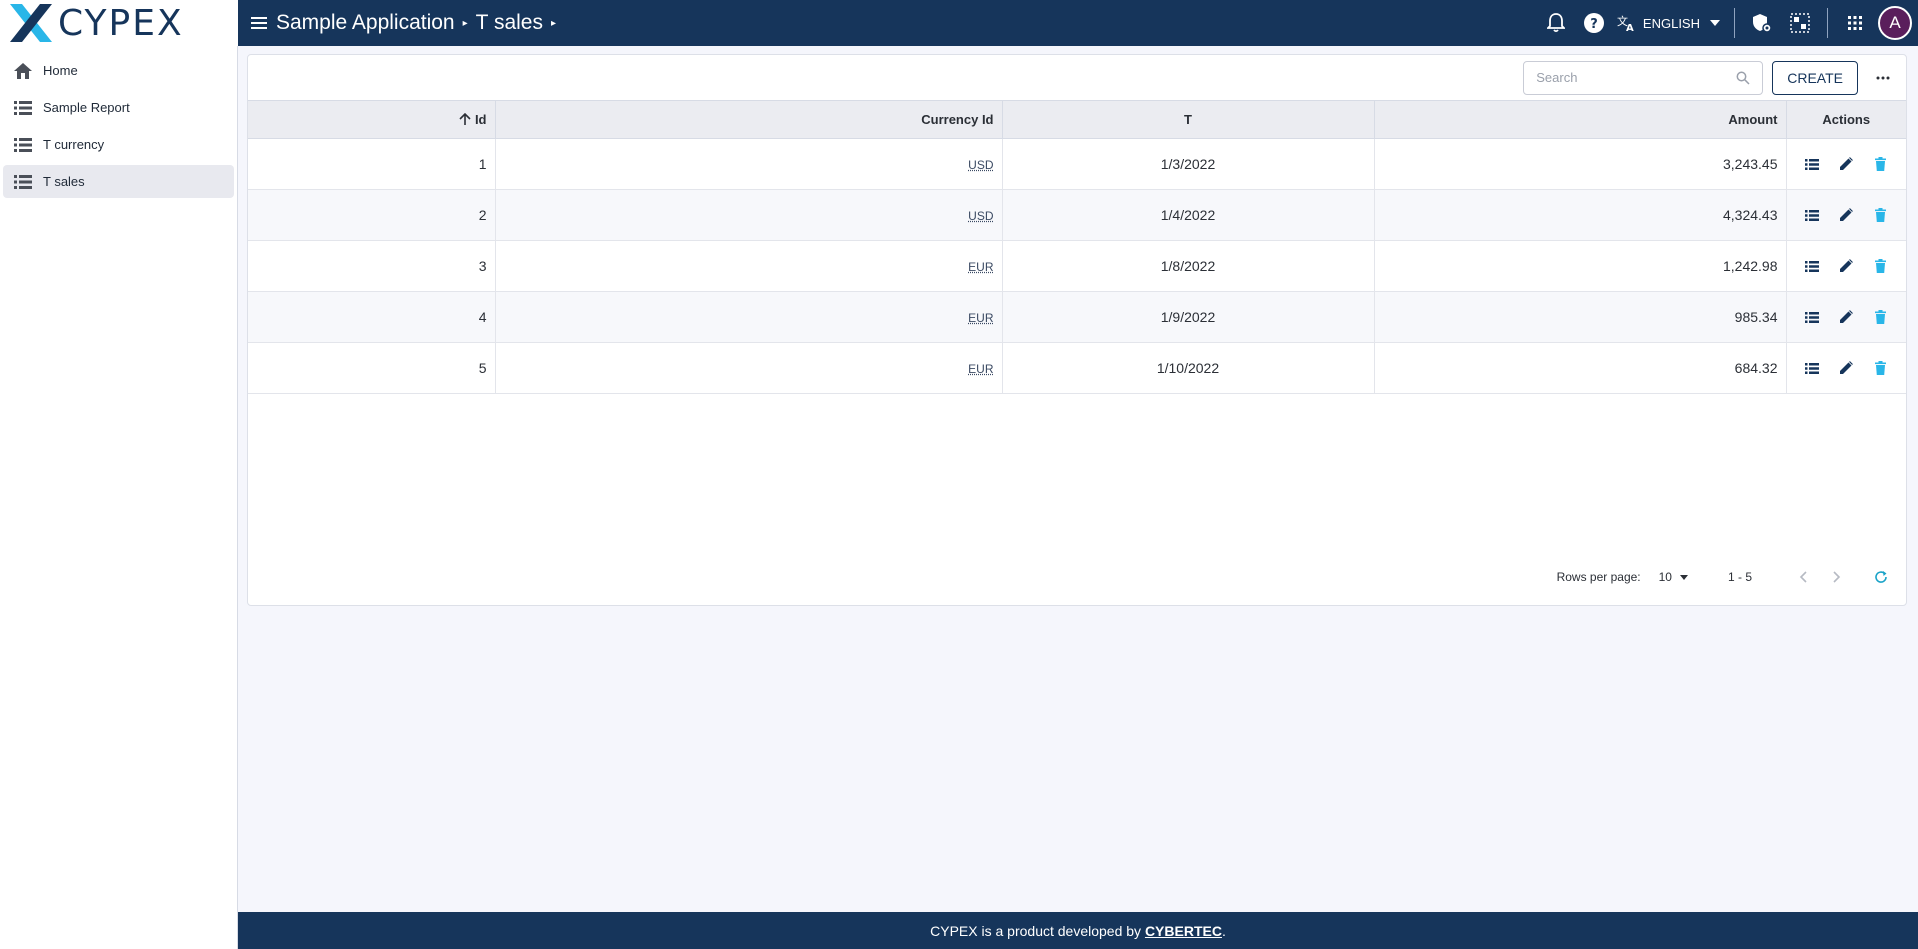 The height and width of the screenshot is (949, 1918). What do you see at coordinates (1665, 577) in the screenshot?
I see `rows-per-page-value: 10` at bounding box center [1665, 577].